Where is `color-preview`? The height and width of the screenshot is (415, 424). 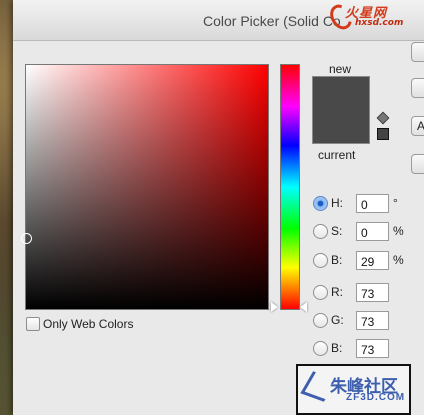 color-preview is located at coordinates (341, 110).